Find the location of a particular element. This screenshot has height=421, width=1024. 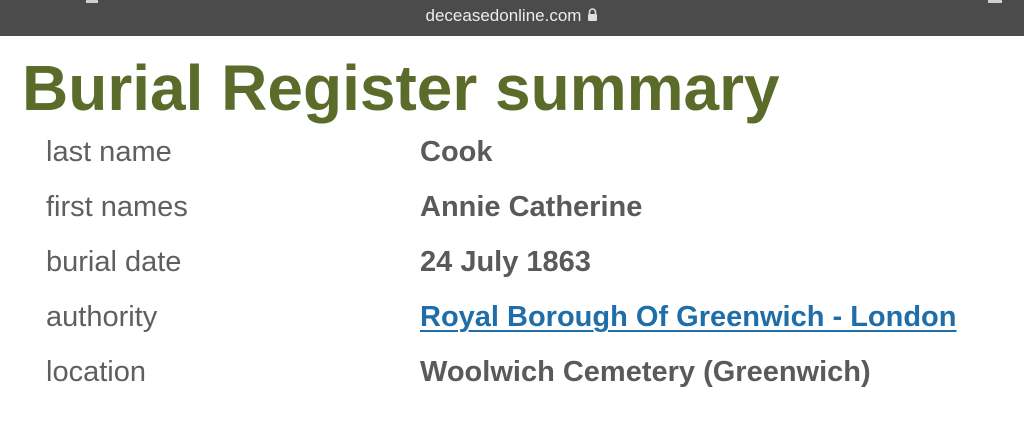

record-row-burial-date: burial date 24 July 1863 is located at coordinates (512, 262).